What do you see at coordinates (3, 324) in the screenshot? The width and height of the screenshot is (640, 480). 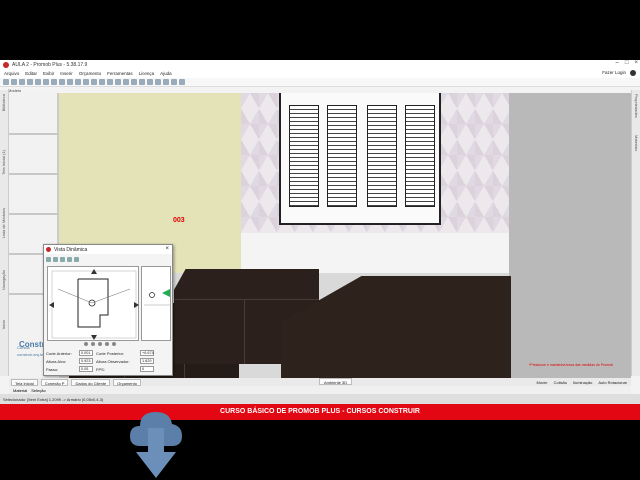 I see `side-tab-inicio: Inicio` at bounding box center [3, 324].